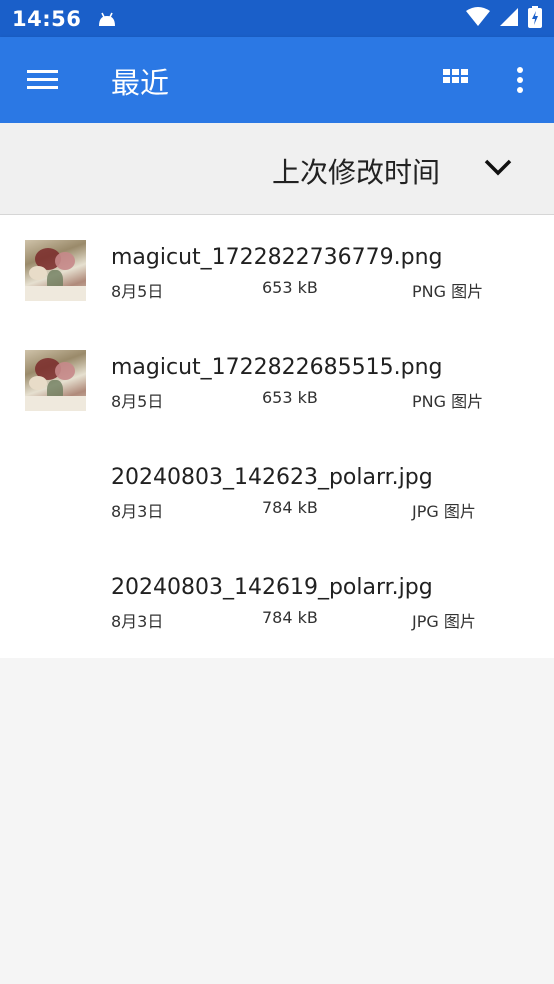 The width and height of the screenshot is (554, 984). Describe the element at coordinates (277, 257) in the screenshot. I see `file-name: magicut_1722822736779.png` at that location.